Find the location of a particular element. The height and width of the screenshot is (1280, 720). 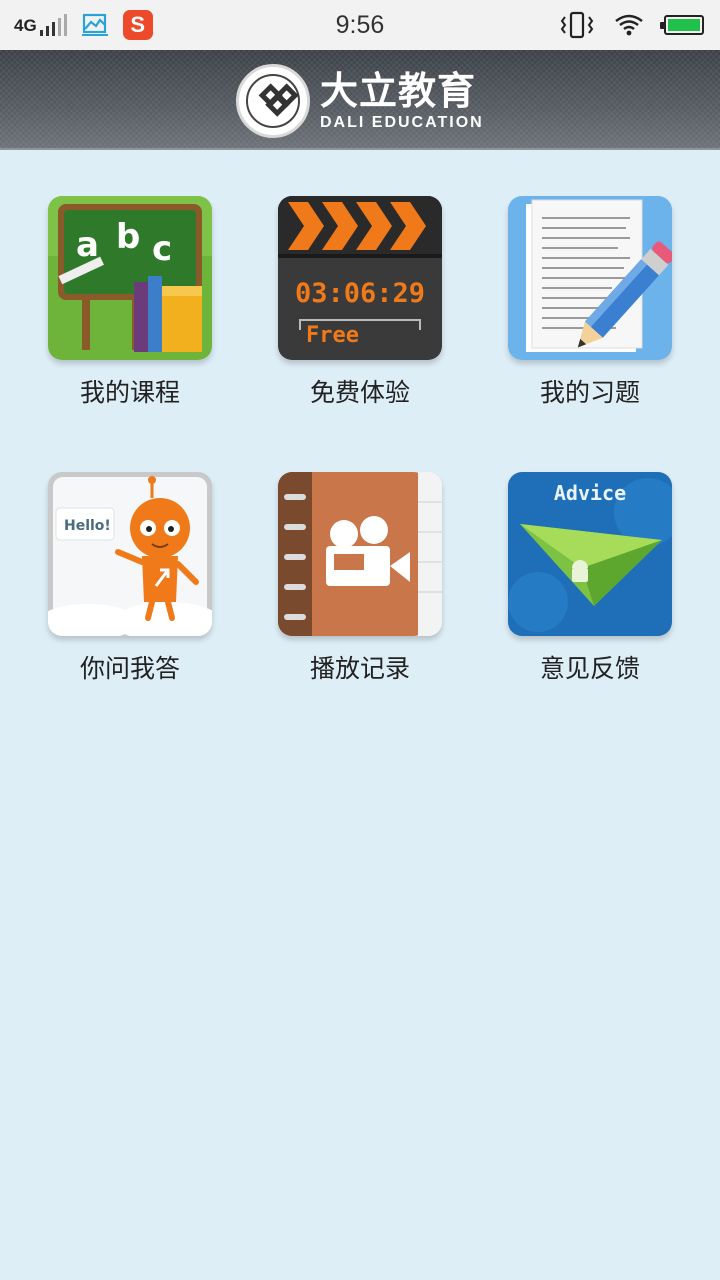

app-header: 大立教育 DALI EDUCATION is located at coordinates (360, 100).